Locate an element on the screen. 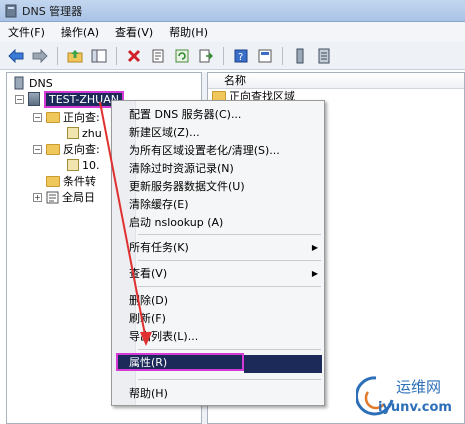 The width and height of the screenshot is (465, 424). server-list-icon is located at coordinates (300, 55).